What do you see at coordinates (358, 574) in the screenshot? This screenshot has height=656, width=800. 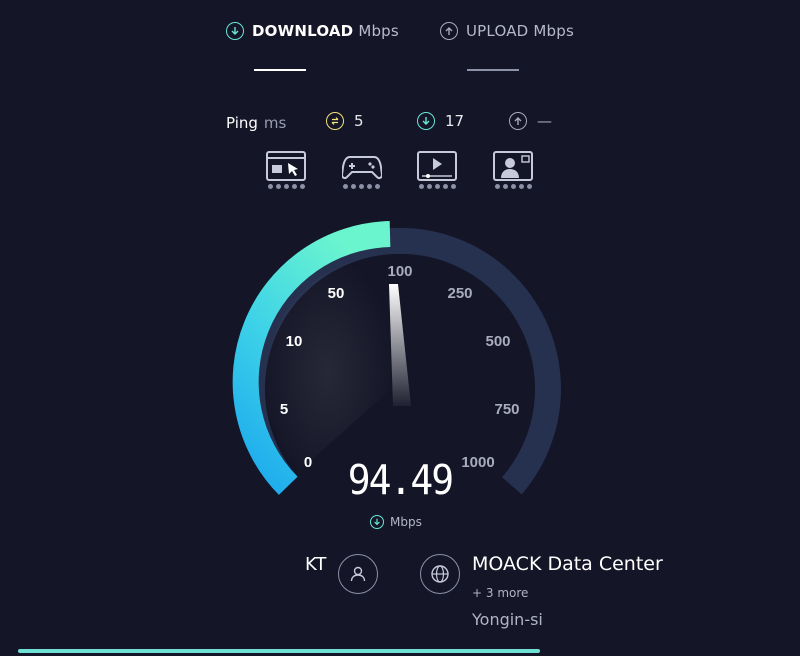 I see `user-icon` at bounding box center [358, 574].